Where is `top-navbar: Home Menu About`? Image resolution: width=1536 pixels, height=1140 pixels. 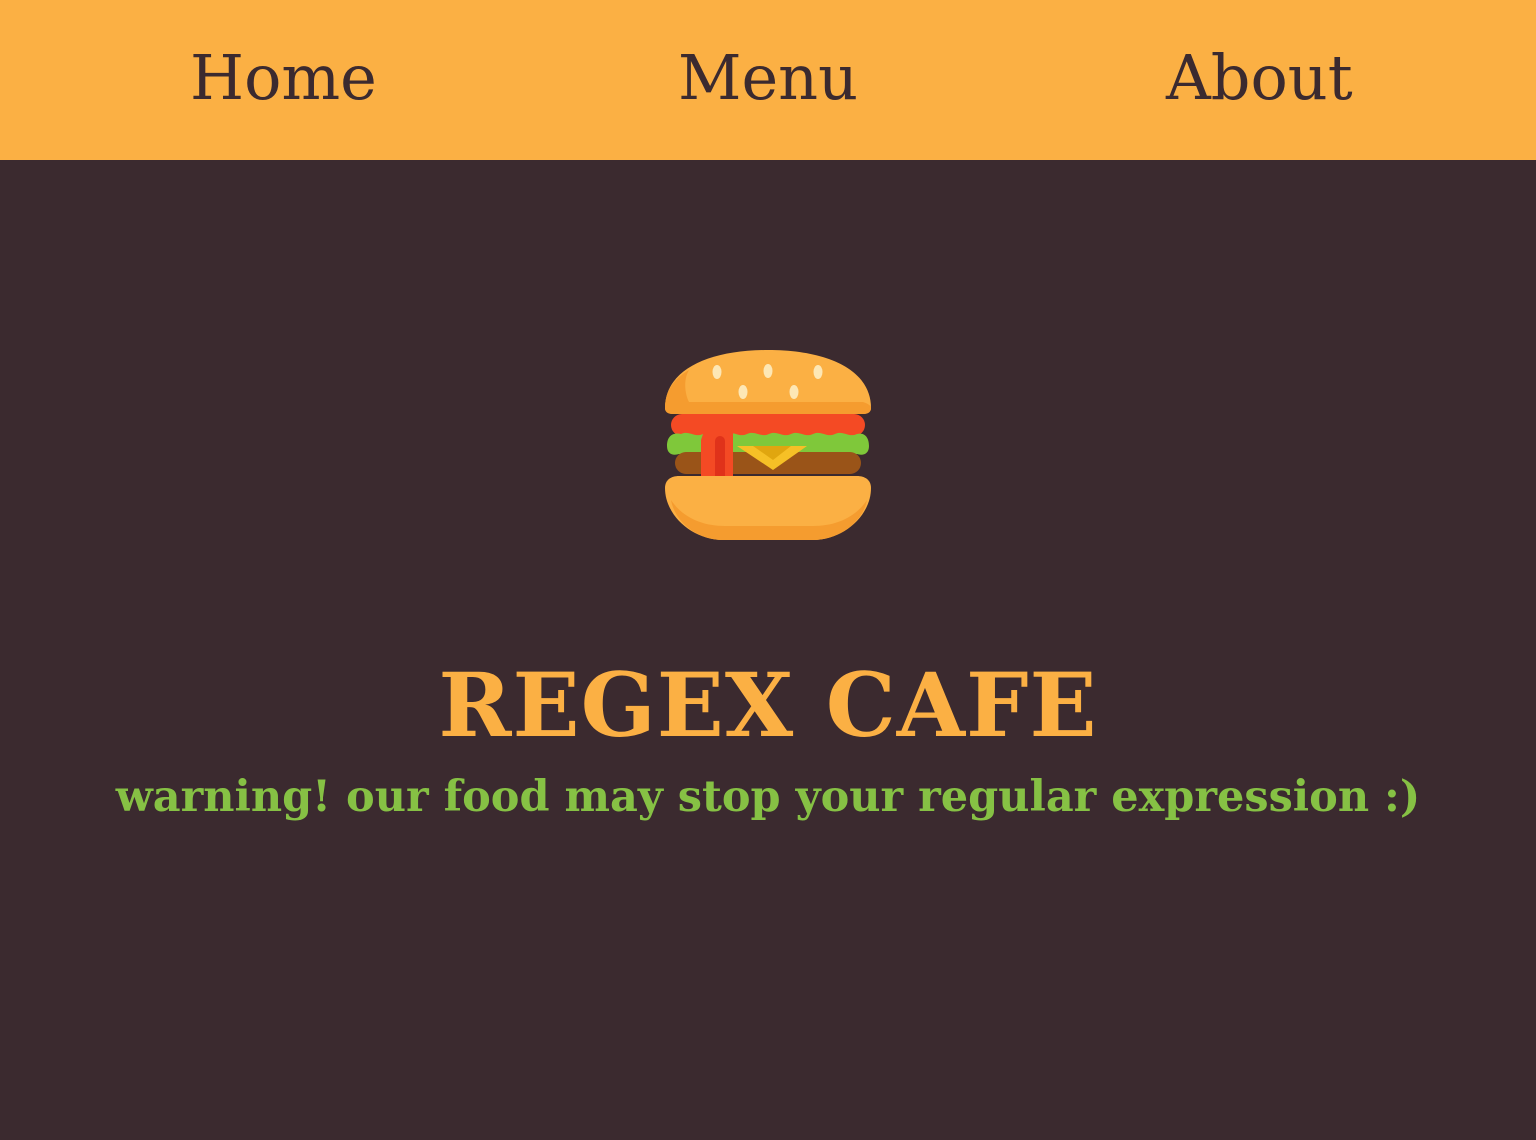 top-navbar: Home Menu About is located at coordinates (768, 80).